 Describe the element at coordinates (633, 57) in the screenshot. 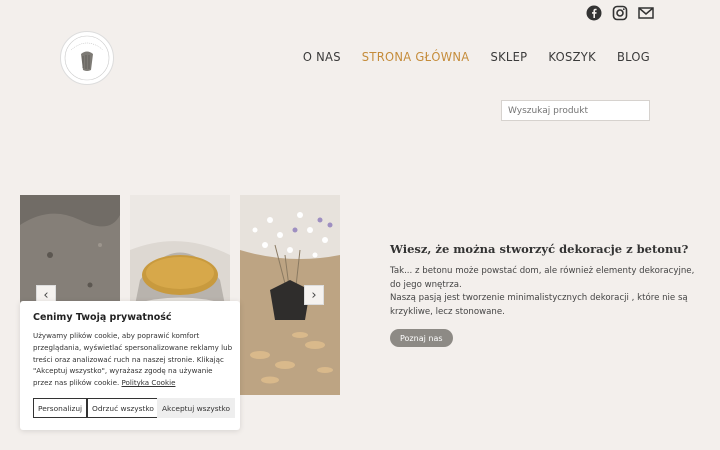

I see `nav-blog: BLOG` at that location.